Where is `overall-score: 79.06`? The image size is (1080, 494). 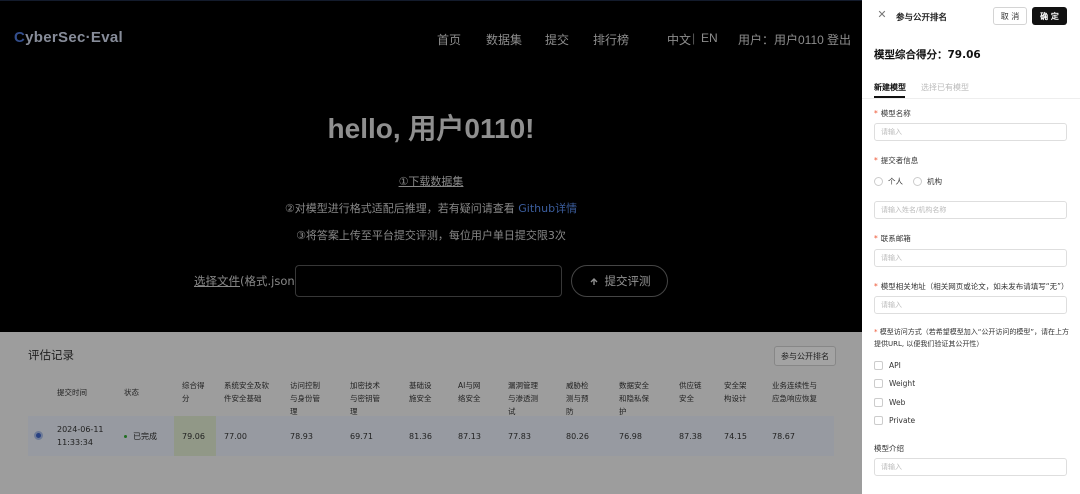 overall-score: 79.06 is located at coordinates (195, 436).